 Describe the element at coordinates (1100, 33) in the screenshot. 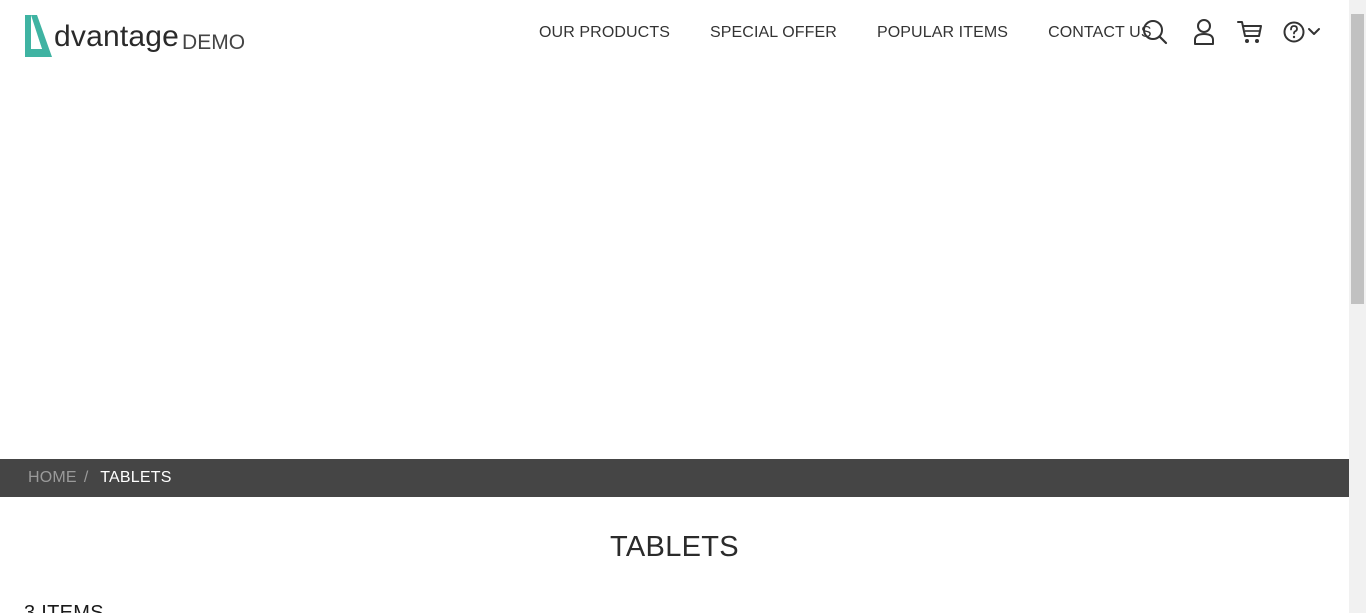

I see `nav-contact-us: CONTACT US` at that location.